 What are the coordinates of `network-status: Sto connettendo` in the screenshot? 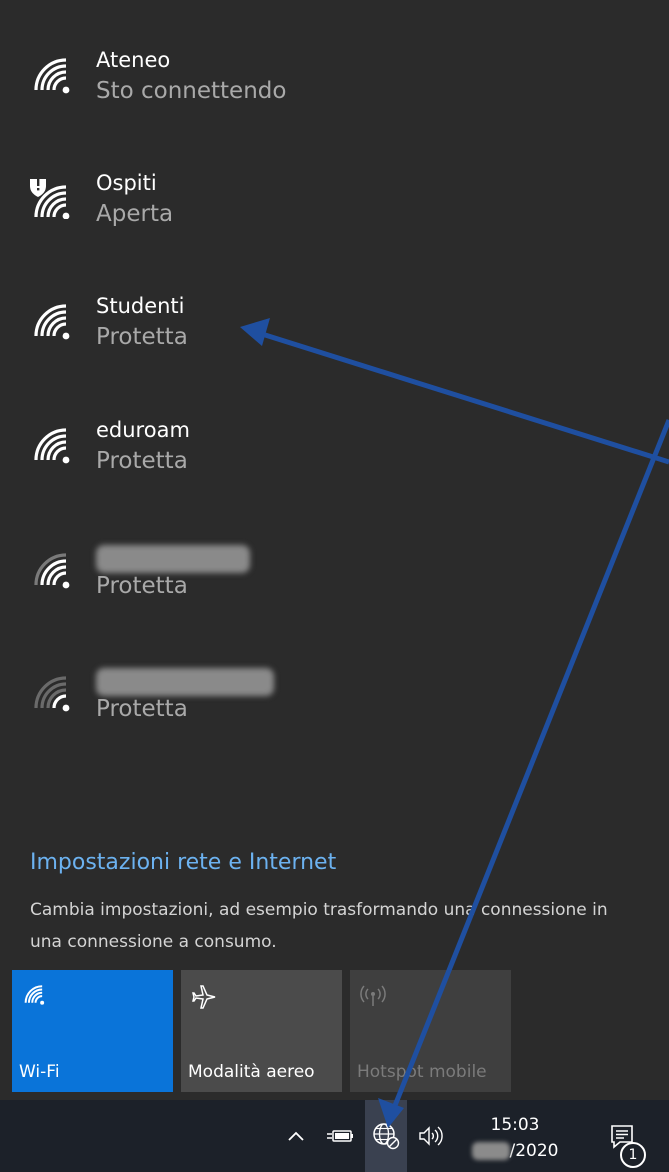 It's located at (191, 91).